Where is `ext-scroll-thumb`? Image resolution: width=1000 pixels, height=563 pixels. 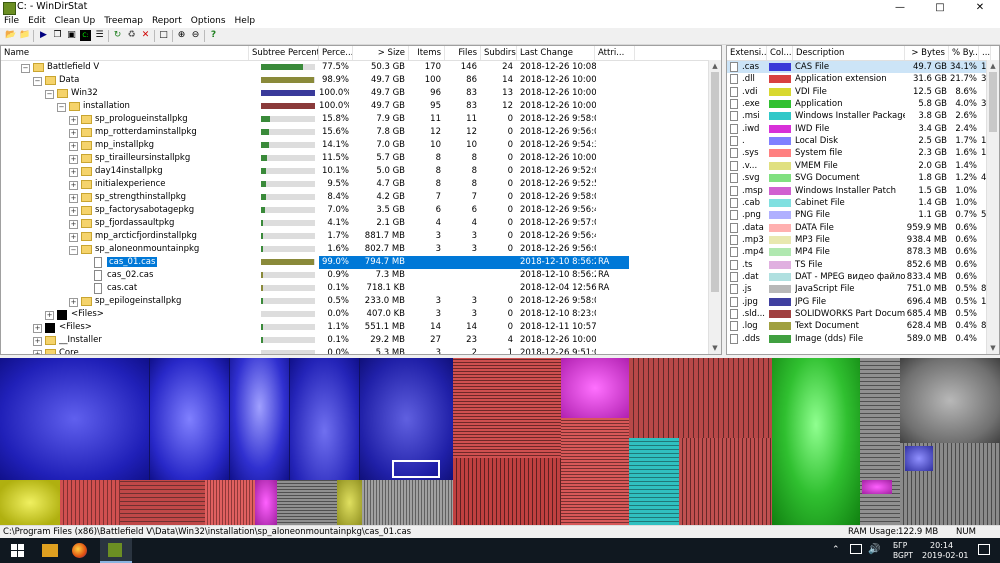 ext-scroll-thumb is located at coordinates (993, 102).